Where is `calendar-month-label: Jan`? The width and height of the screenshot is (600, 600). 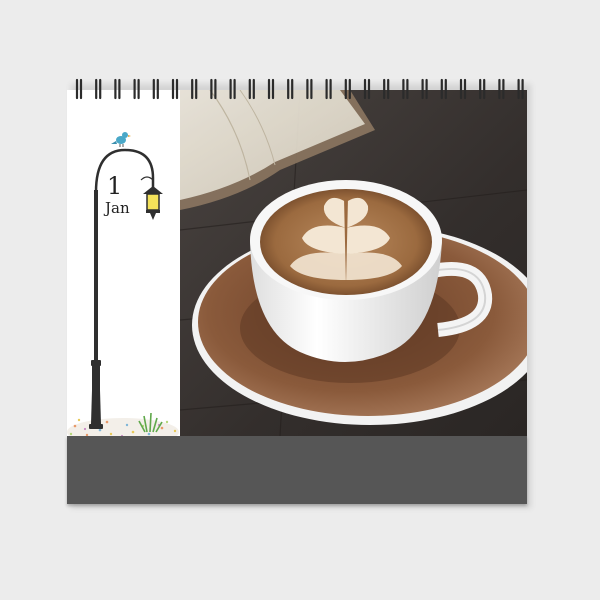 calendar-month-label: Jan is located at coordinates (117, 208).